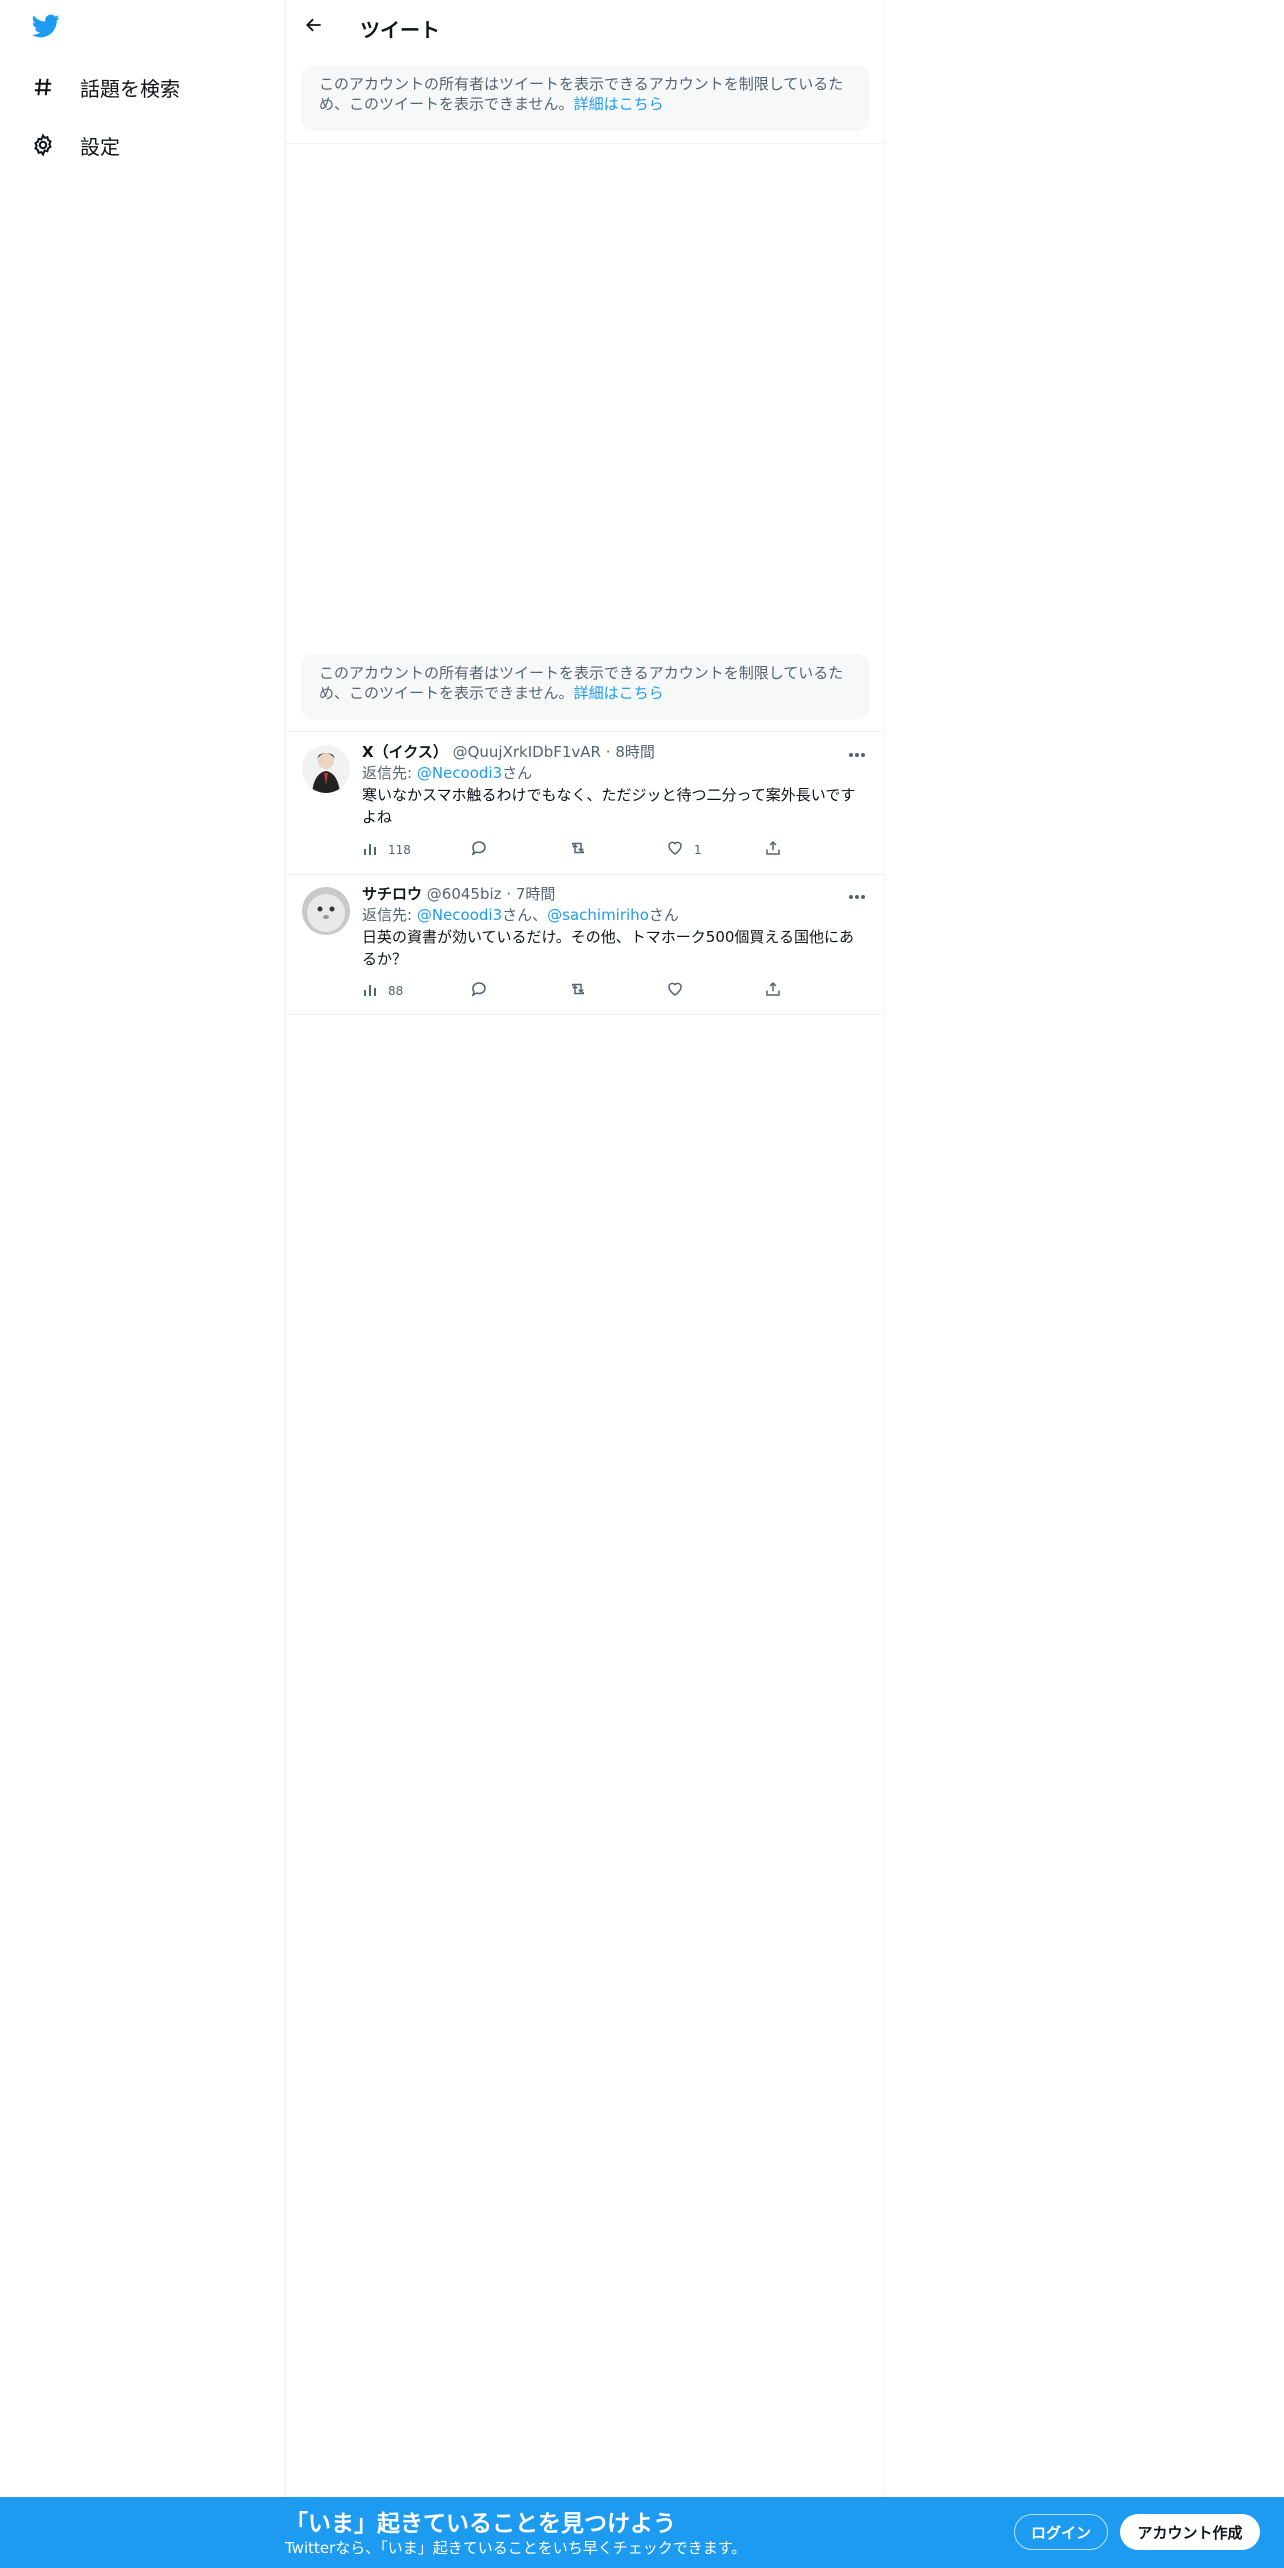  What do you see at coordinates (615, 773) in the screenshot?
I see `reply-to: 返信先: @Necoodi3さん` at bounding box center [615, 773].